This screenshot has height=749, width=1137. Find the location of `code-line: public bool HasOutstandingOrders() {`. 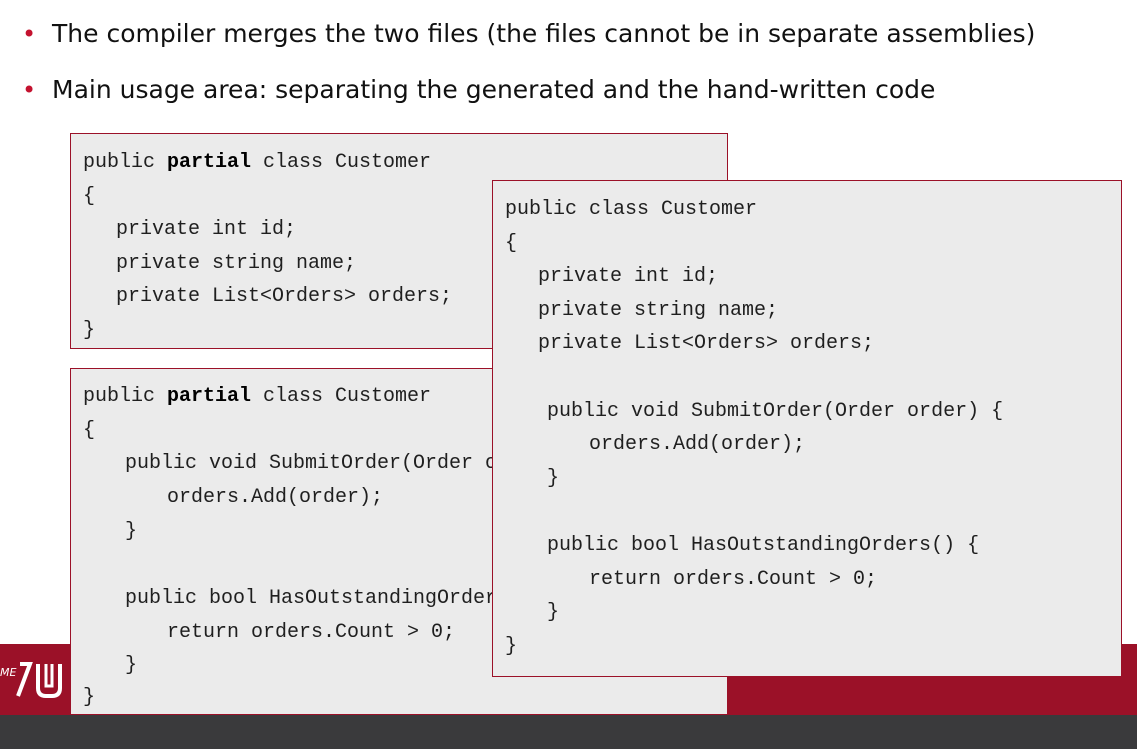

code-line: public bool HasOutstandingOrders() { is located at coordinates (763, 545).